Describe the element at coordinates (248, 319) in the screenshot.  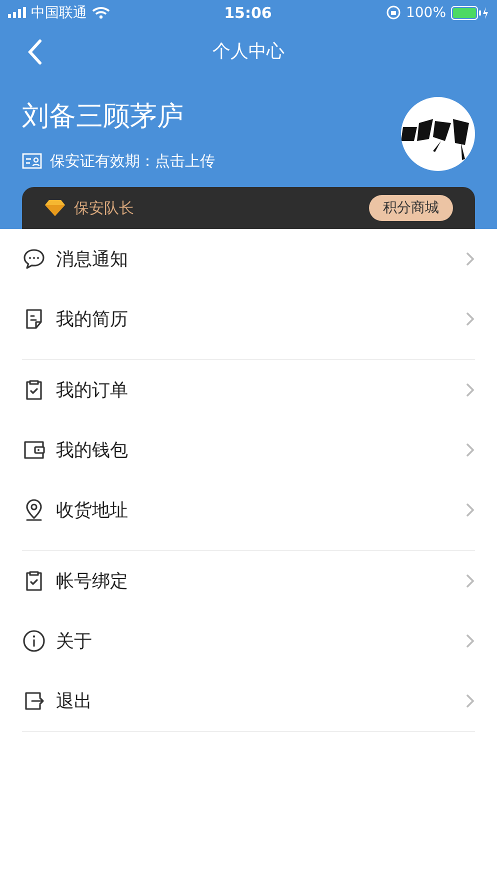
I see `menu-item: 我的简历` at that location.